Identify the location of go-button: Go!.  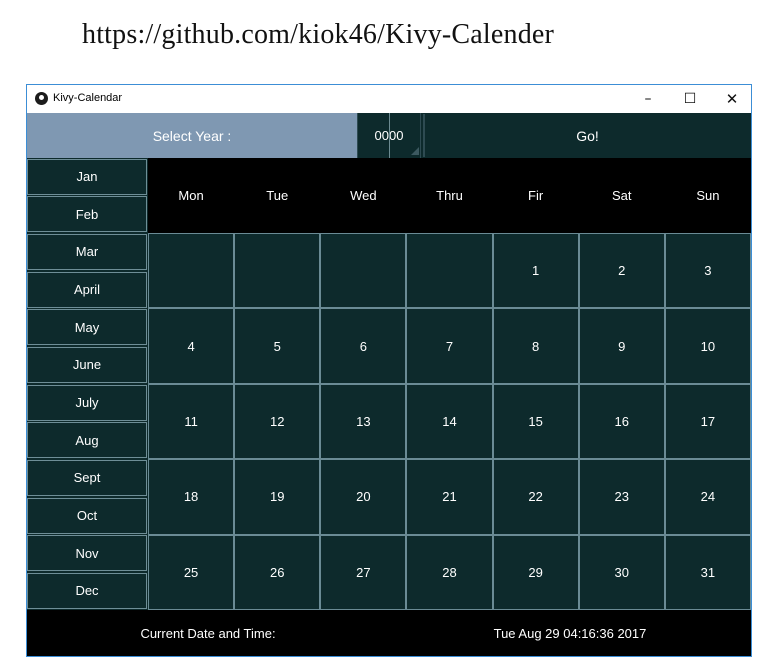
(586, 135).